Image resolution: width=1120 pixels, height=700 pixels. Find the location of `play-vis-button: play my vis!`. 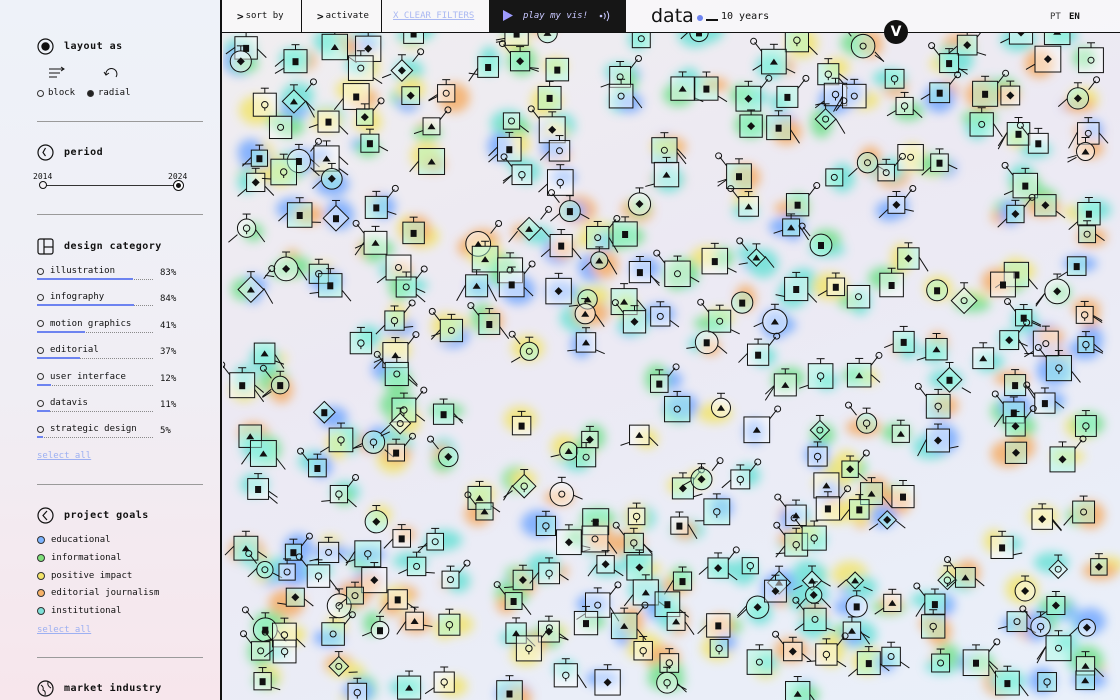

play-vis-button: play my vis! is located at coordinates (557, 16).